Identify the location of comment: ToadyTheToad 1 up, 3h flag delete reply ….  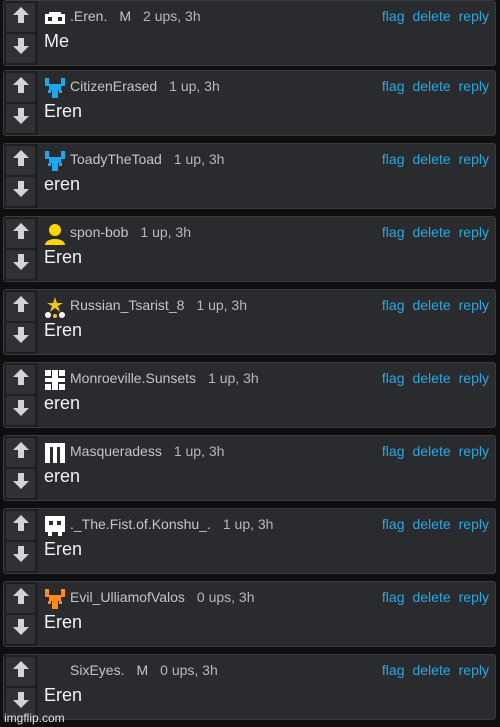
(249, 176).